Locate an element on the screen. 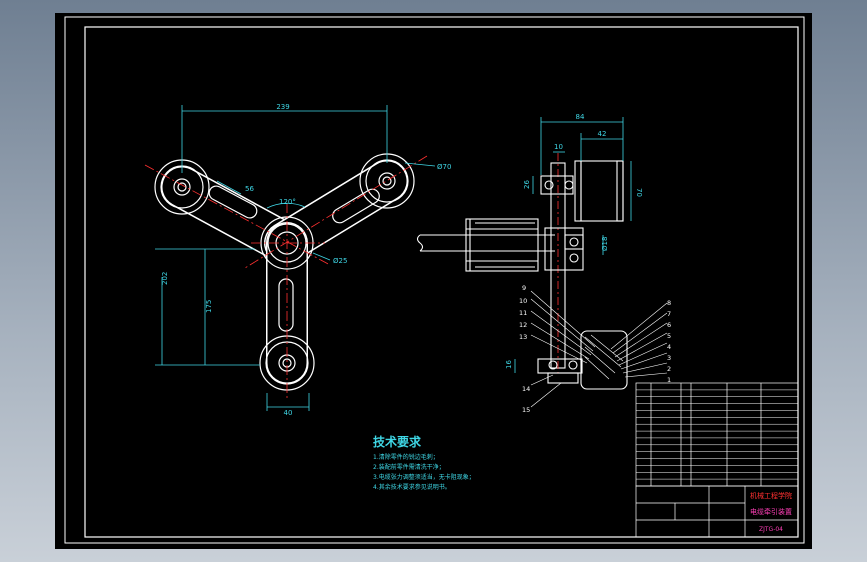  leader-15: 15 is located at coordinates (526, 410).